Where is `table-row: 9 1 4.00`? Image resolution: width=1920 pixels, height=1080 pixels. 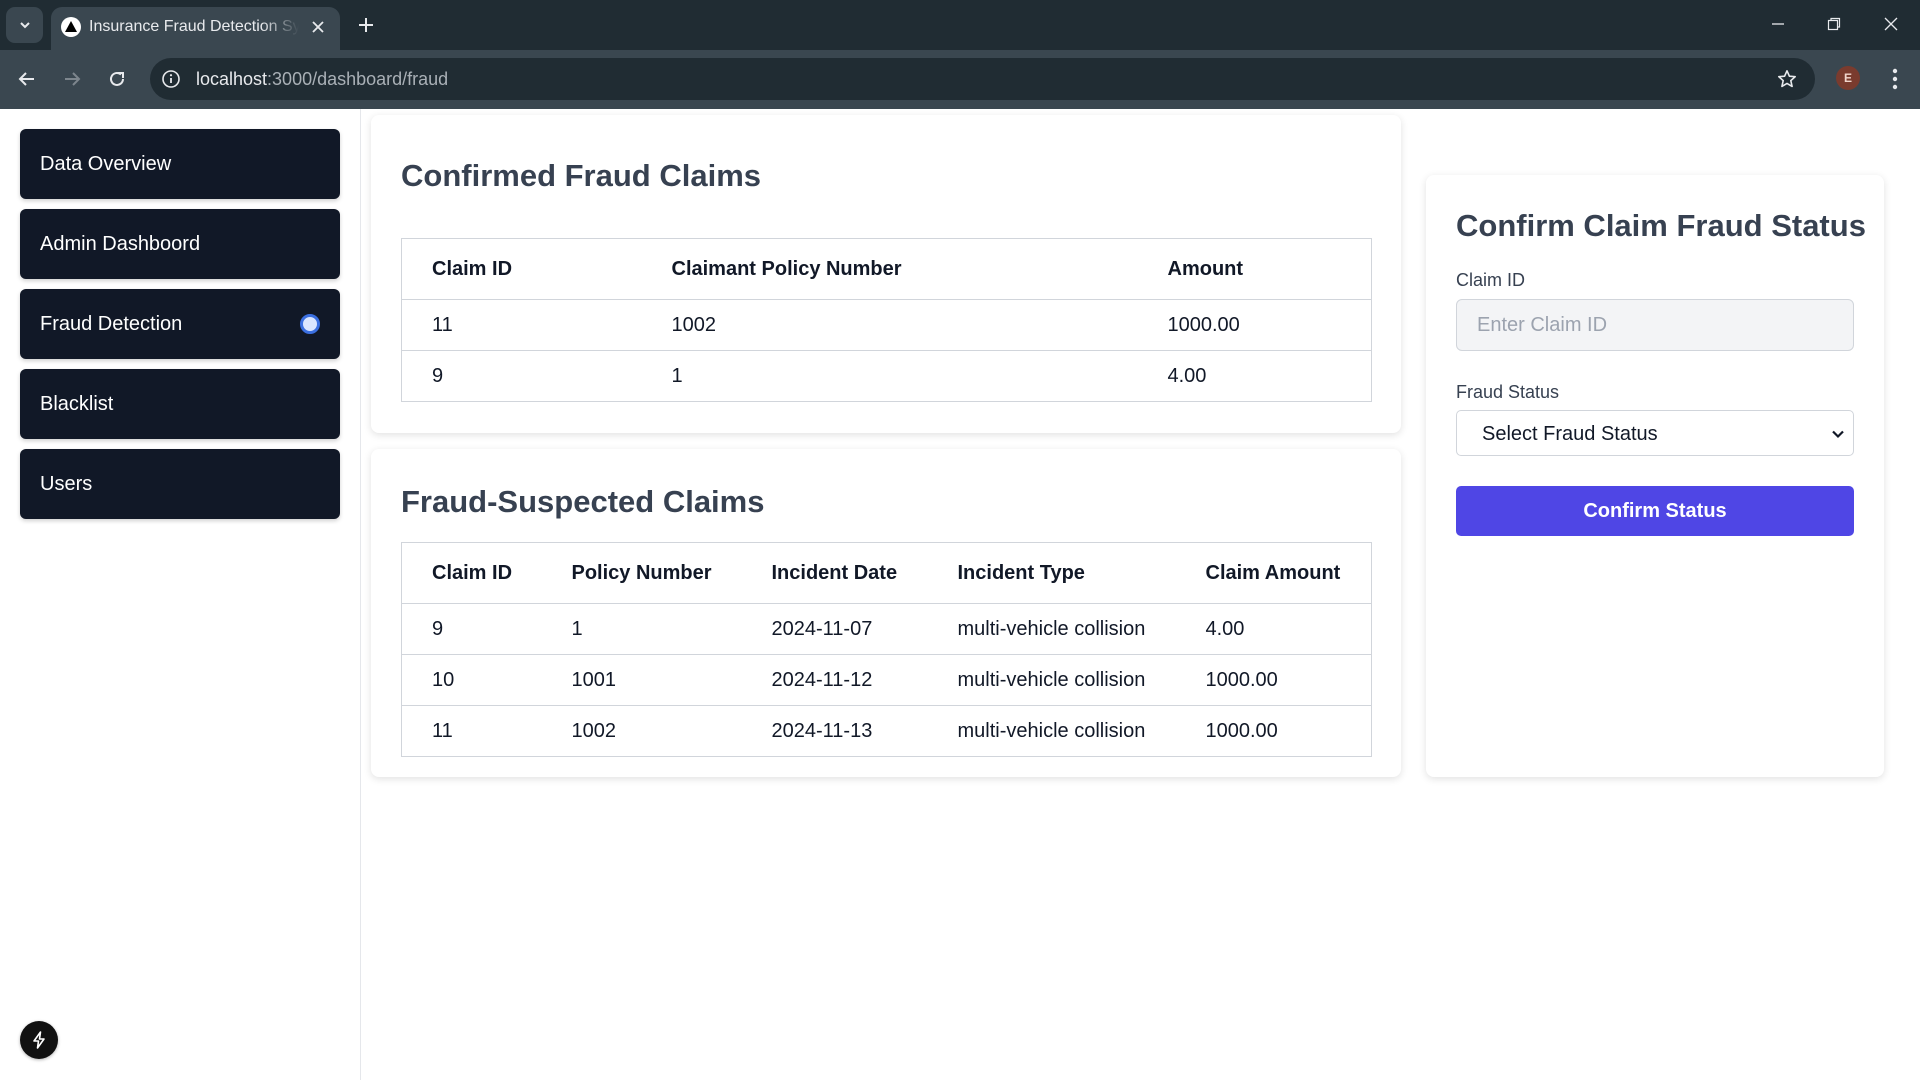
table-row: 9 1 4.00 is located at coordinates (887, 376).